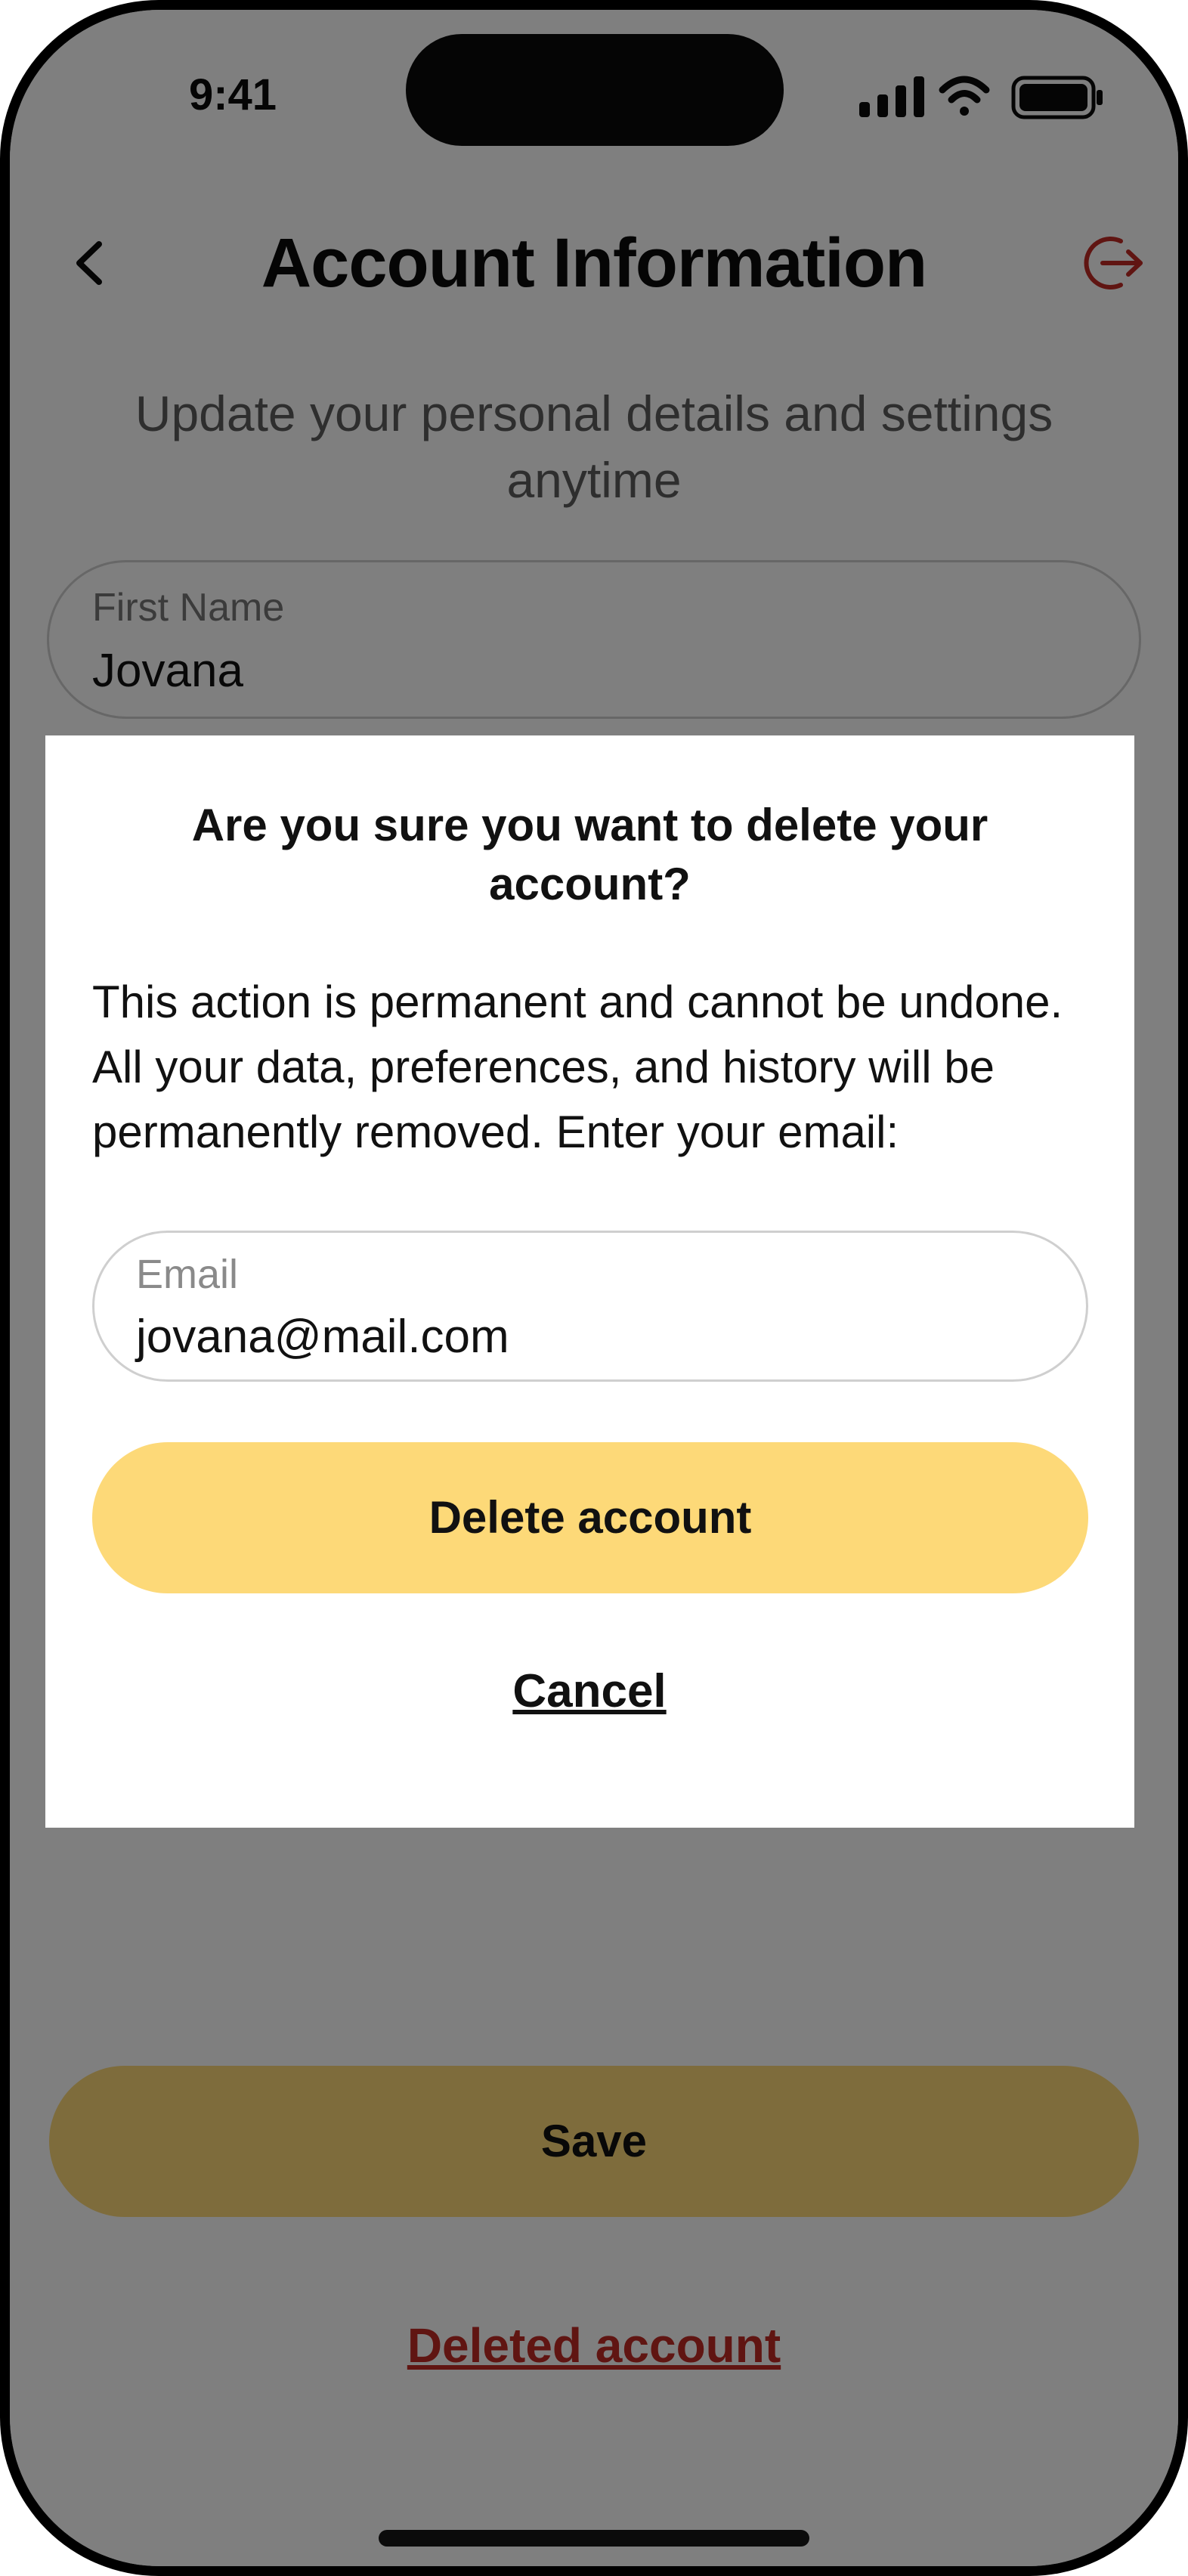  What do you see at coordinates (594, 2538) in the screenshot?
I see `home-indicator` at bounding box center [594, 2538].